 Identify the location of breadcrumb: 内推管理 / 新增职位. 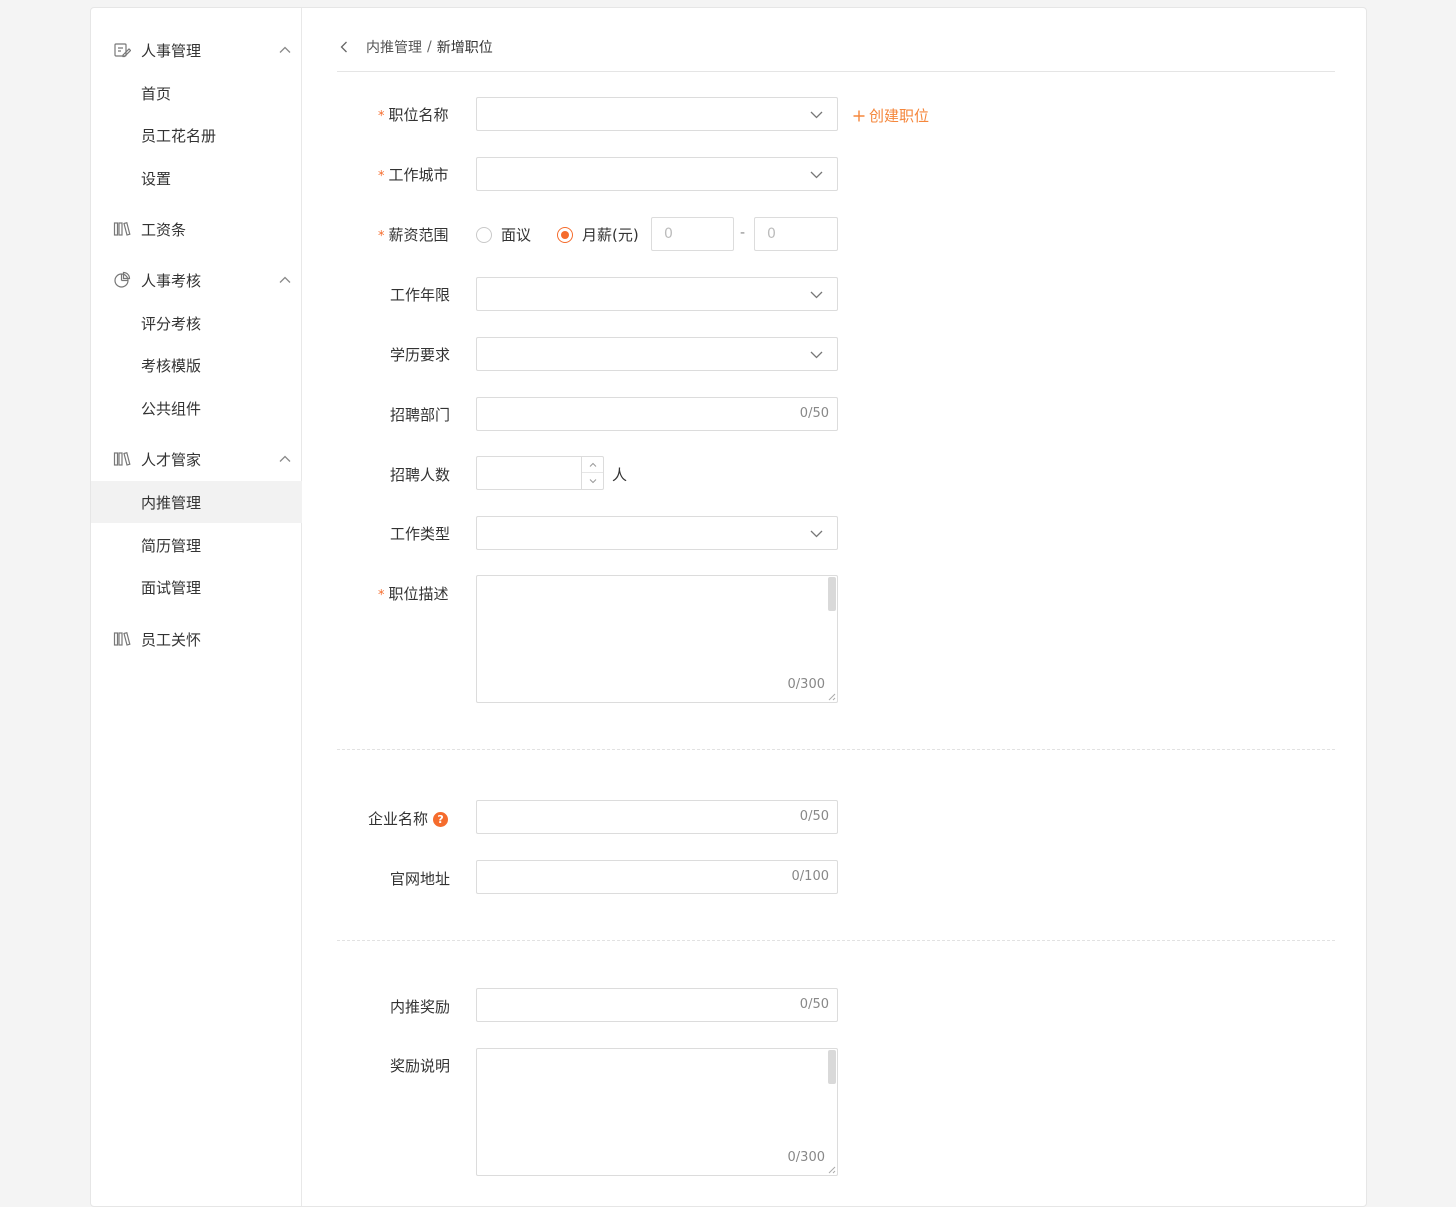
(415, 47).